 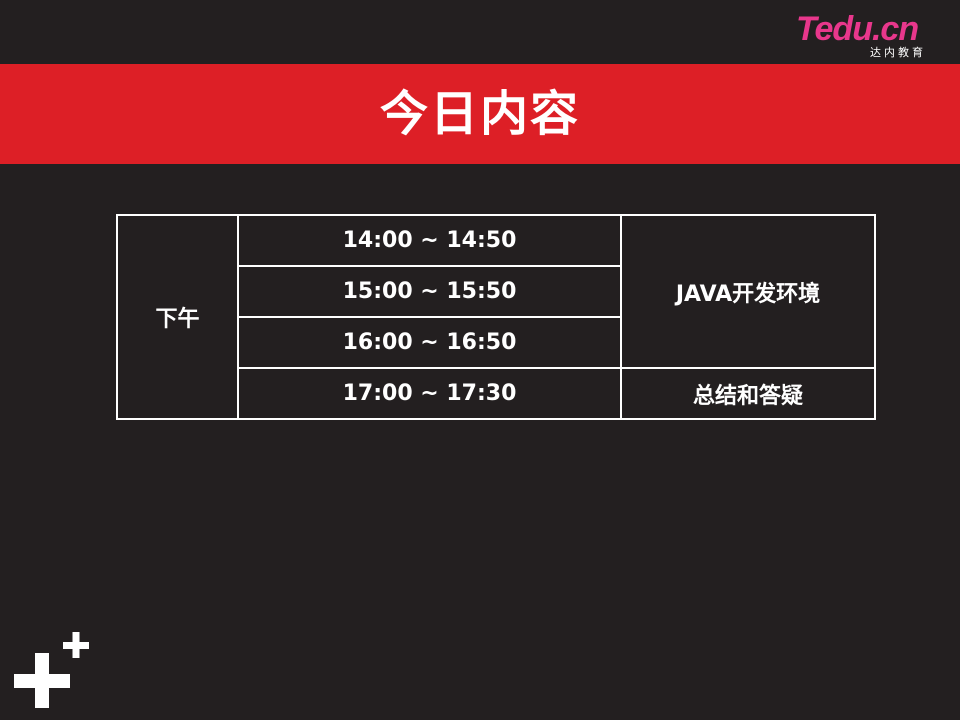 I want to click on logo-wordmark: Tedu.cn, so click(x=857, y=29).